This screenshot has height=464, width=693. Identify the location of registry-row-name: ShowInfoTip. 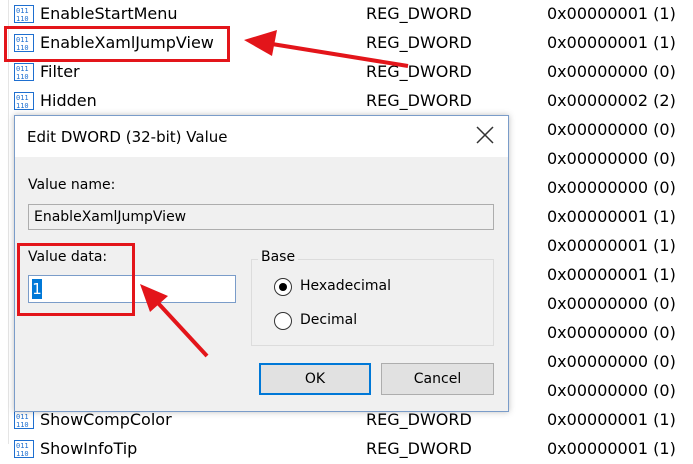
(89, 448).